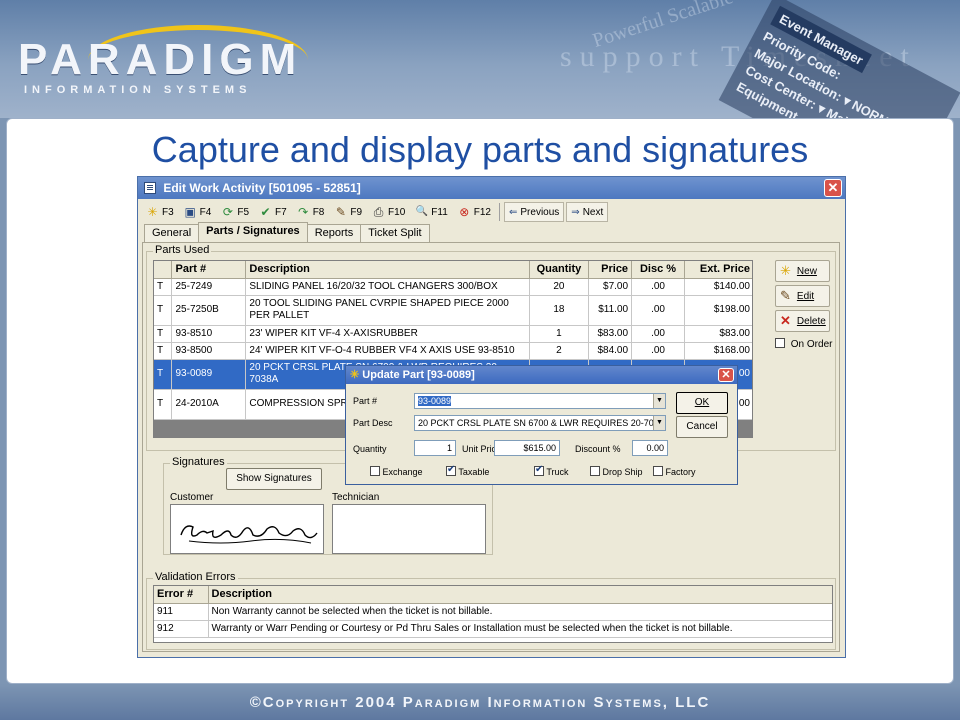  Describe the element at coordinates (395, 233) in the screenshot. I see `tab-ticket-split: Ticket Split` at that location.